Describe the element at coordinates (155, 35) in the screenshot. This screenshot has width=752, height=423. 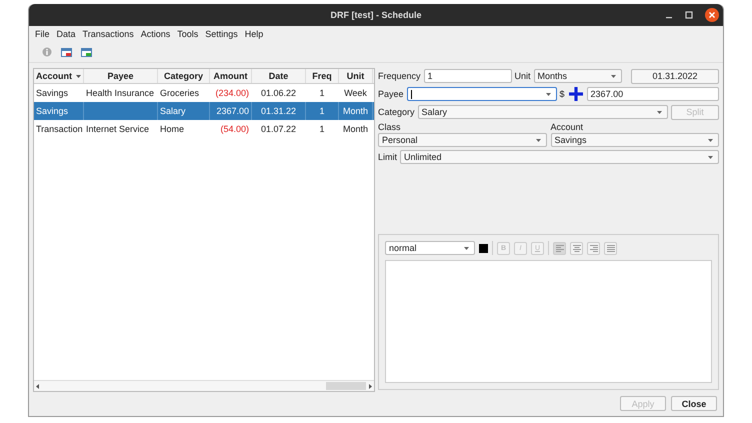
I see `menu-item: Actions` at that location.